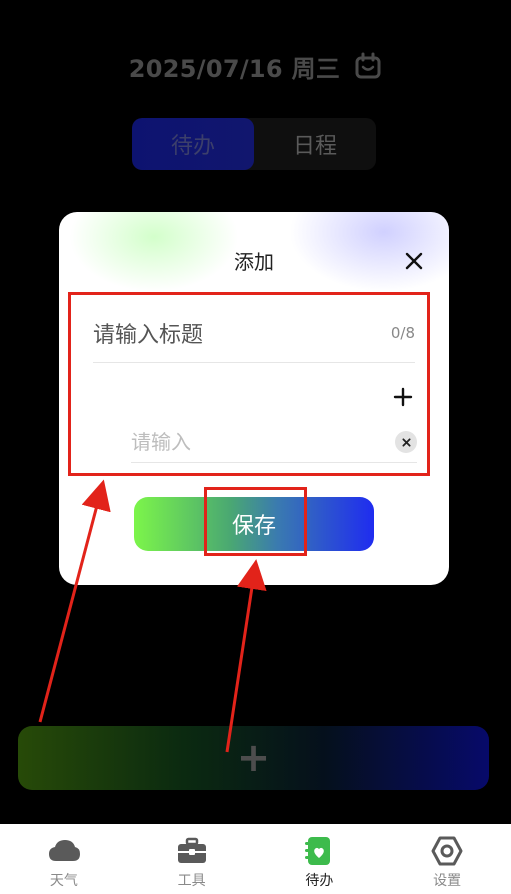 This screenshot has height=894, width=511. Describe the element at coordinates (63, 881) in the screenshot. I see `tab-label: 天气` at that location.